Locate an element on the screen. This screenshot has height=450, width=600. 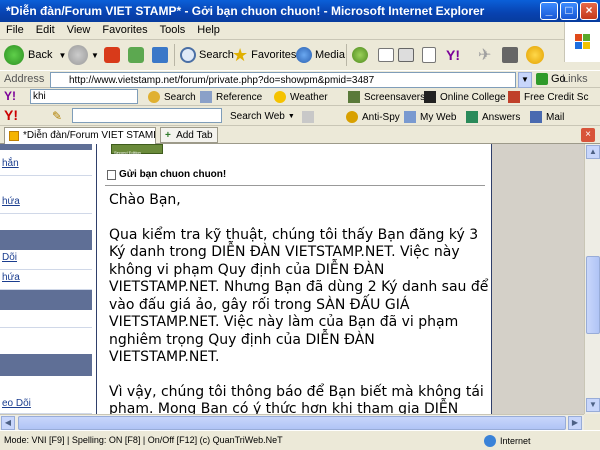
search-button: Search is located at coordinates (207, 55).